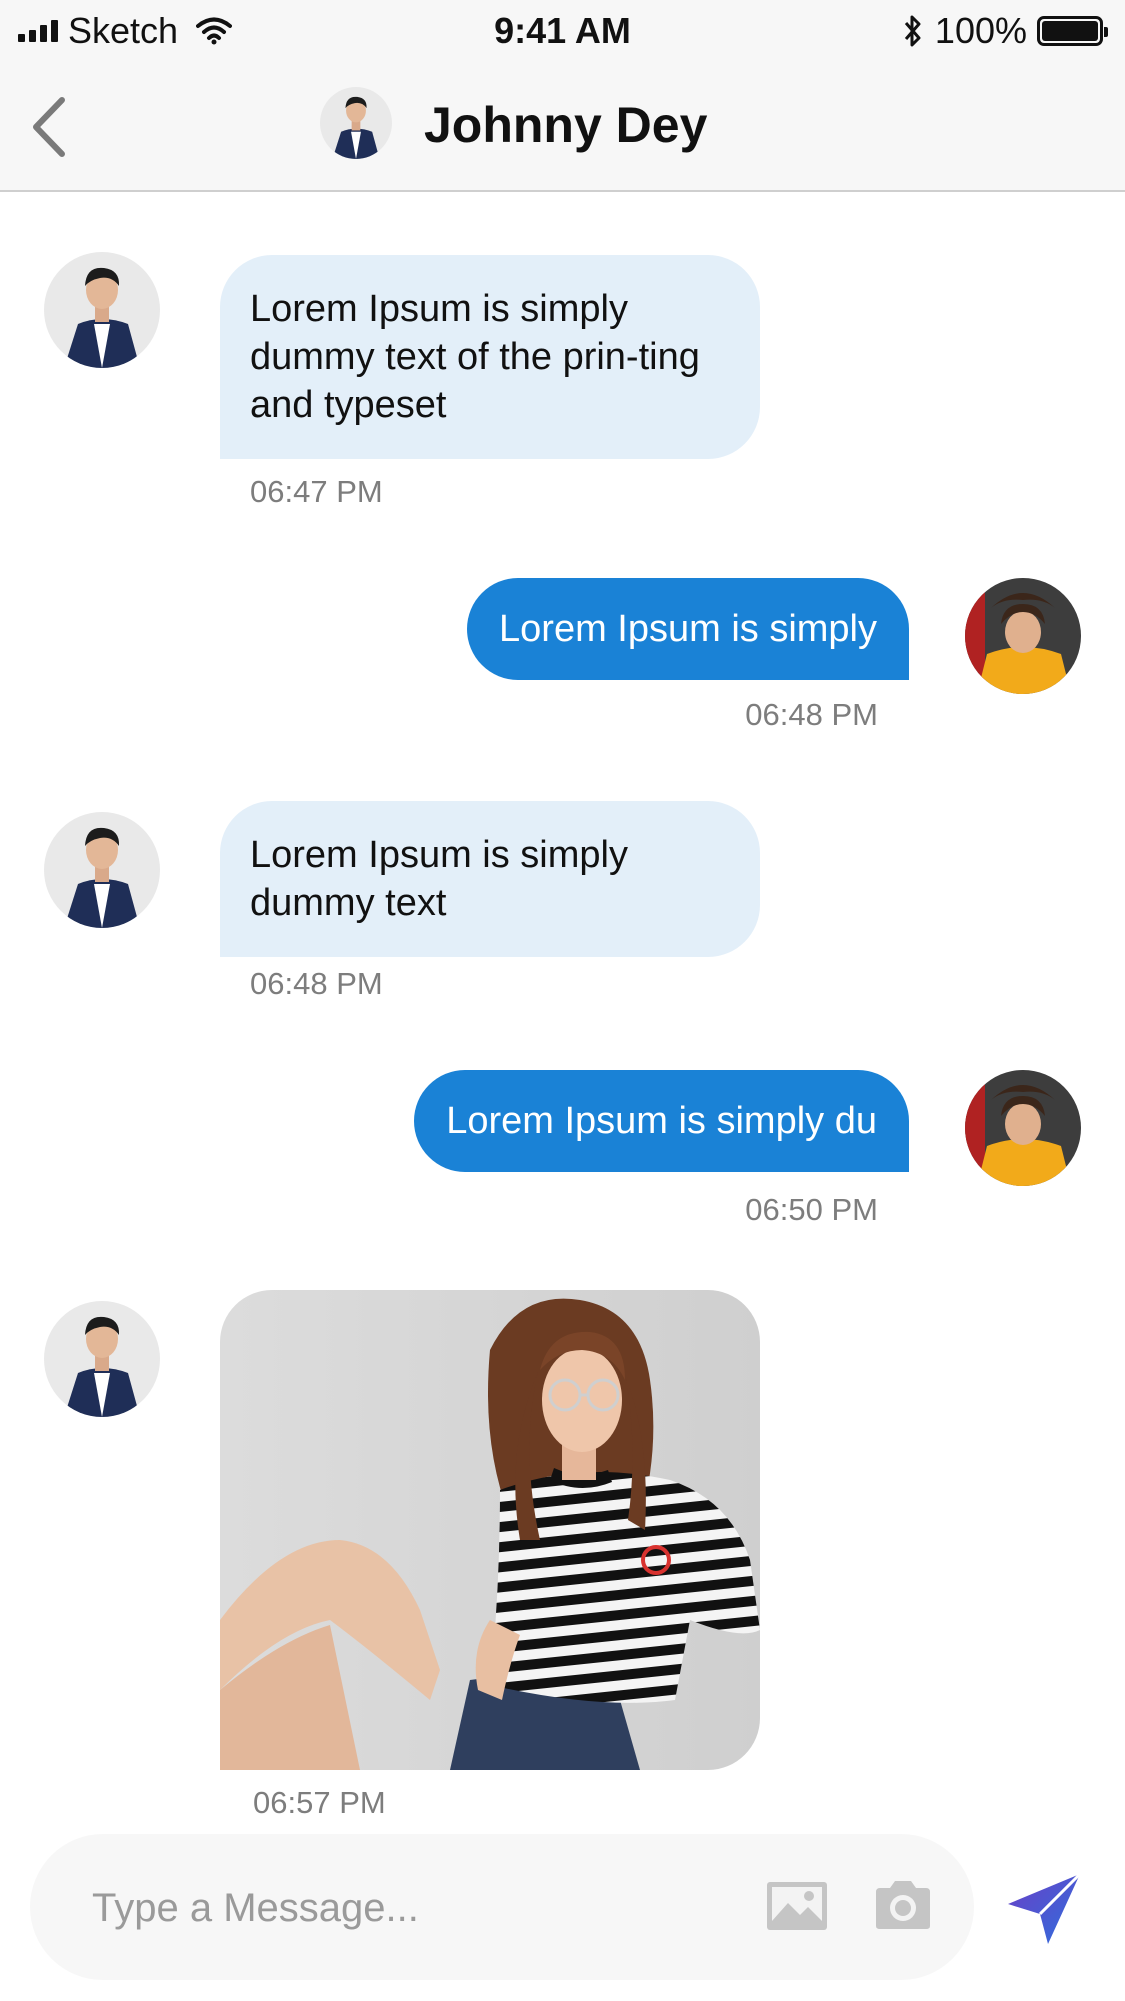 The height and width of the screenshot is (2001, 1125). I want to click on chat-header: Johnny Dey, so click(562, 127).